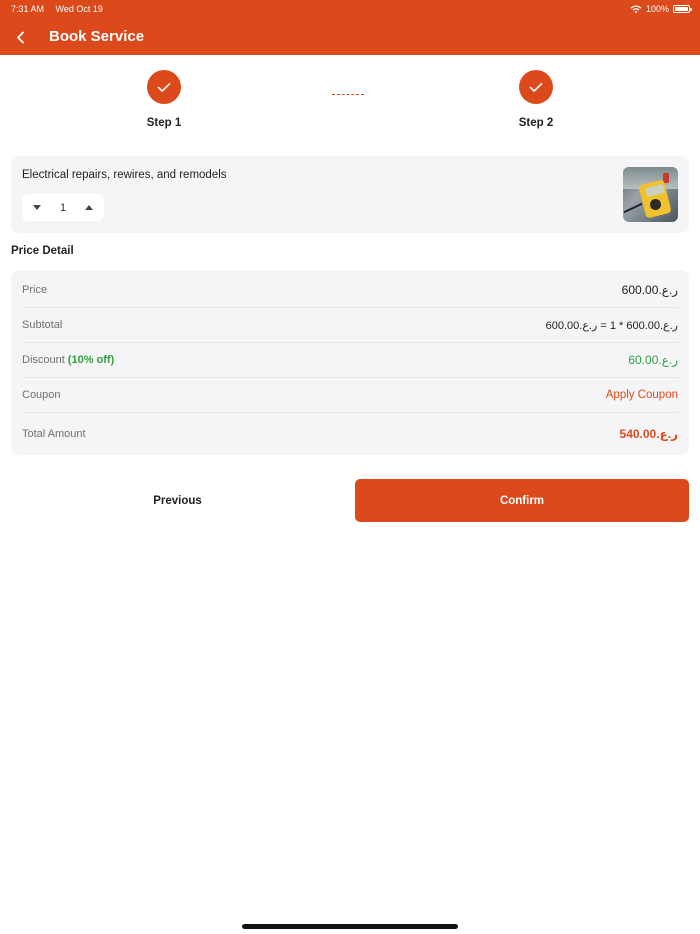 The image size is (700, 934). What do you see at coordinates (42, 251) in the screenshot?
I see `price-detail-heading: Price Detail` at bounding box center [42, 251].